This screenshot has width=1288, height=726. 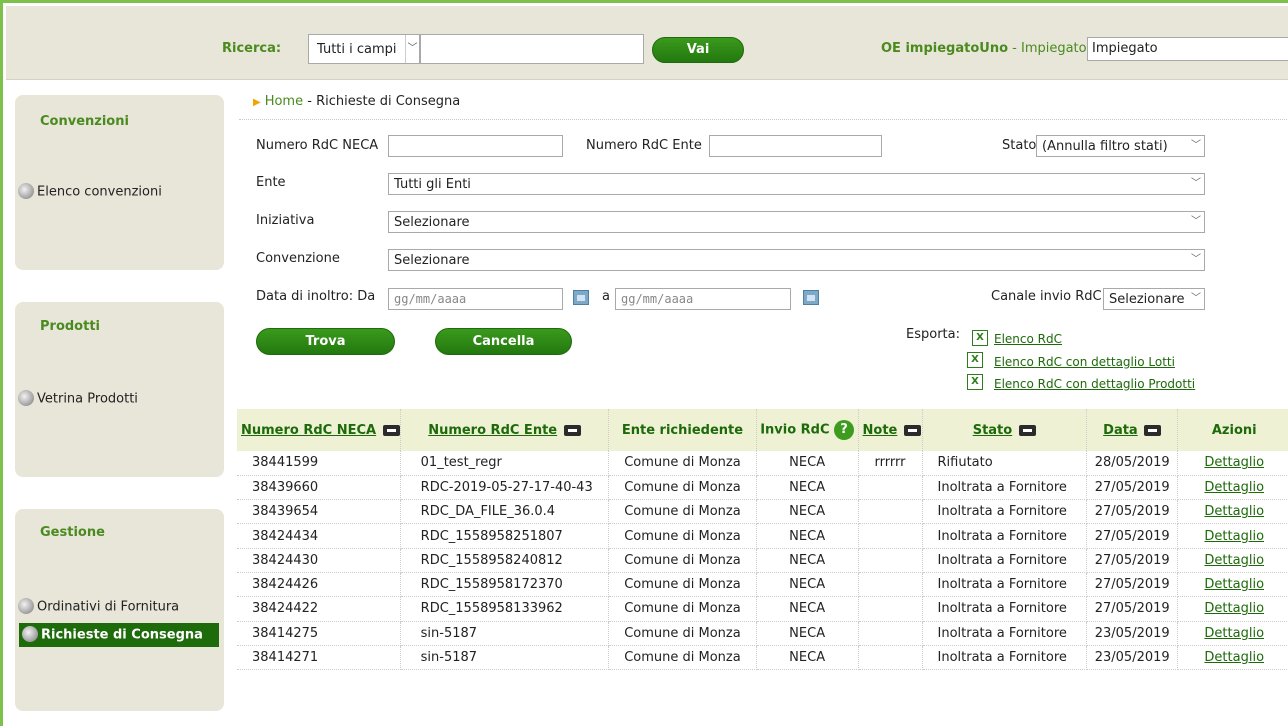 I want to click on data-da-input: gg/mm/aaaa, so click(x=475, y=299).